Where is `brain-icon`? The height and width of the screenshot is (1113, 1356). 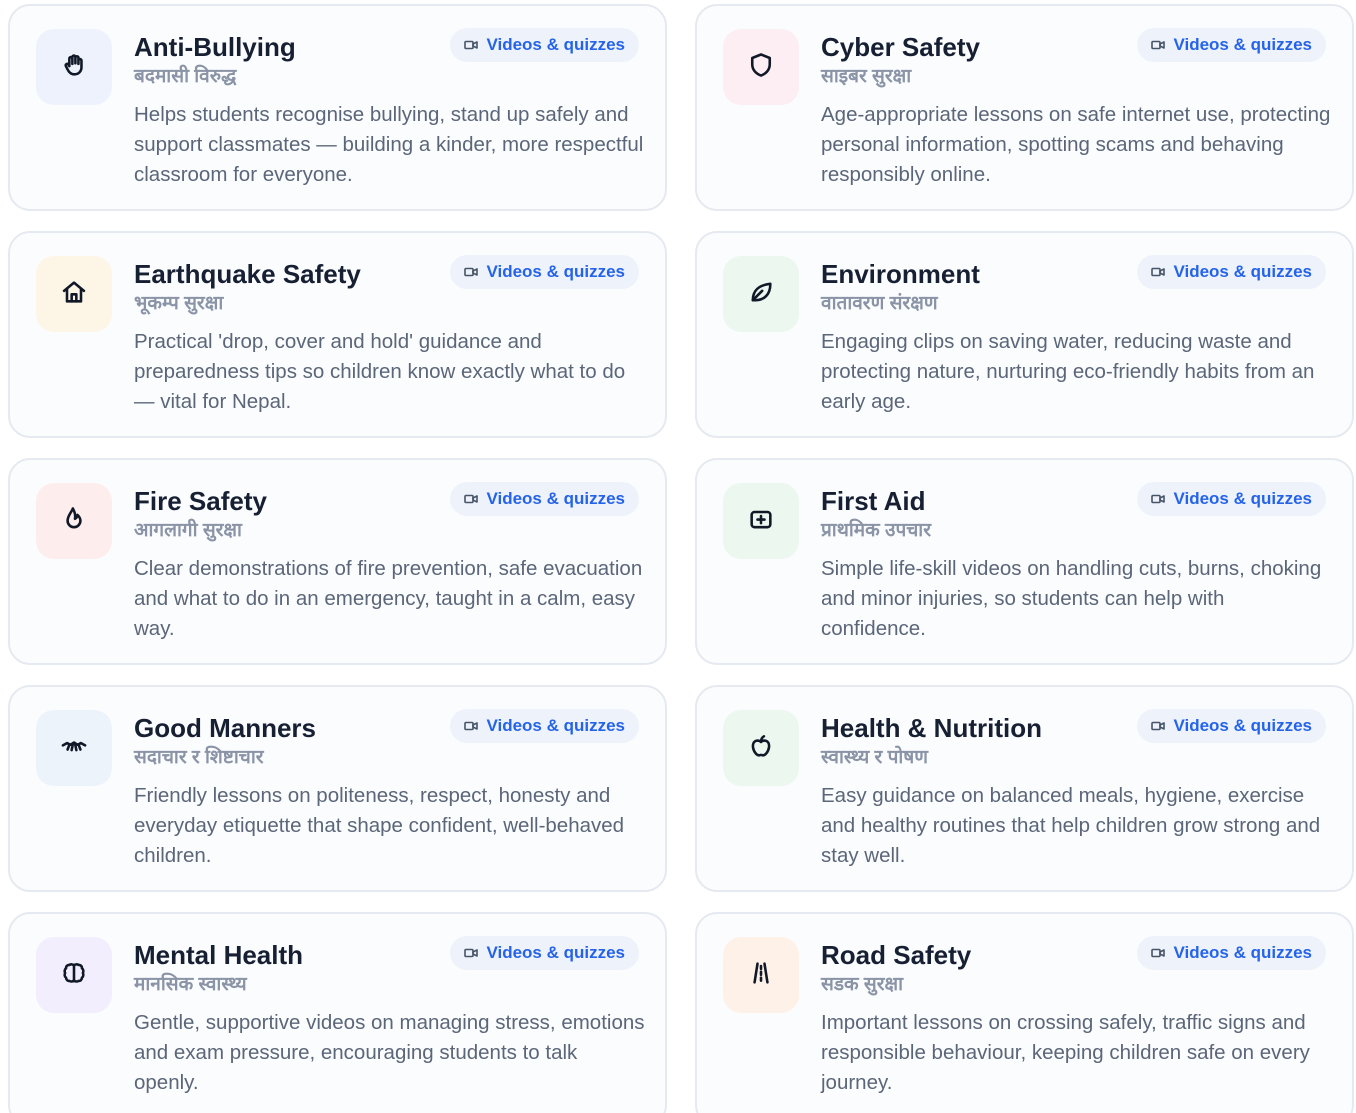
brain-icon is located at coordinates (74, 975).